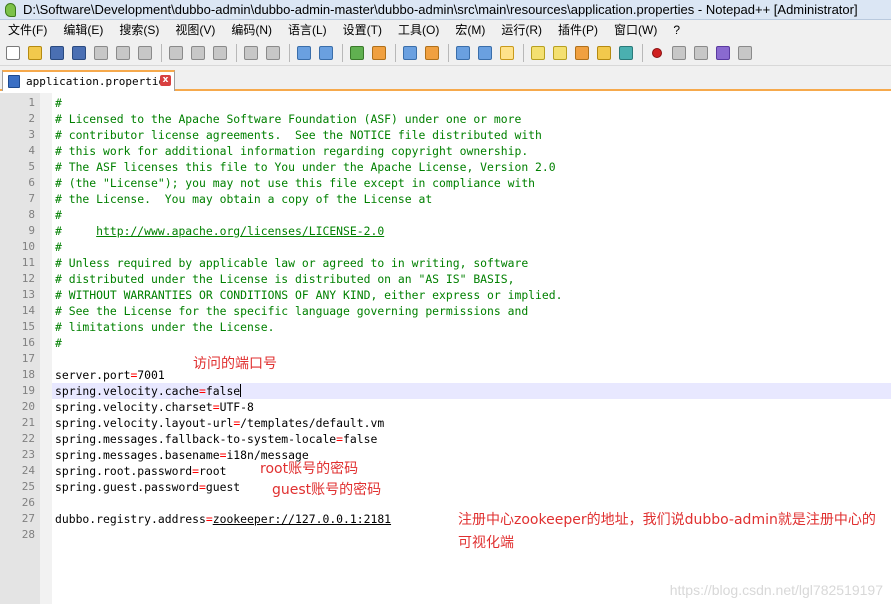 The width and height of the screenshot is (891, 604). I want to click on menu-item: 窗口(W), so click(635, 30).